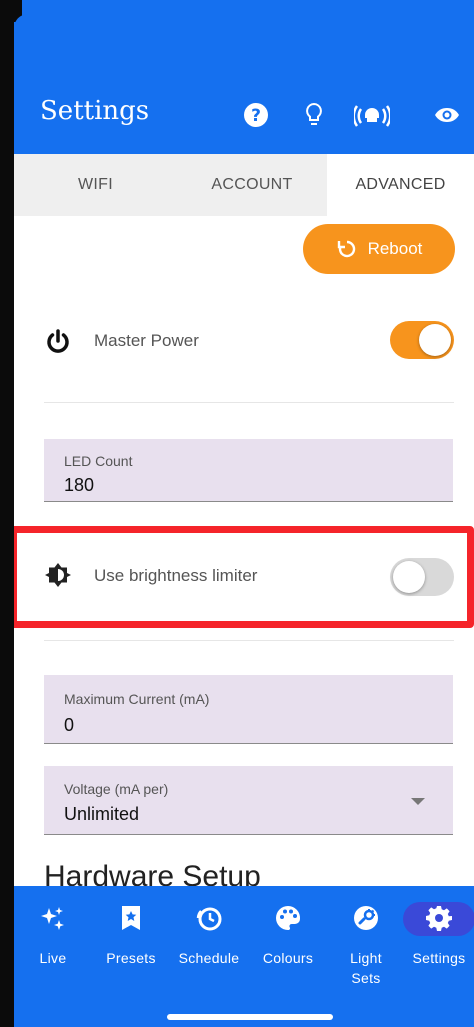 The width and height of the screenshot is (474, 1027). I want to click on maximum-current-value: 0, so click(69, 725).